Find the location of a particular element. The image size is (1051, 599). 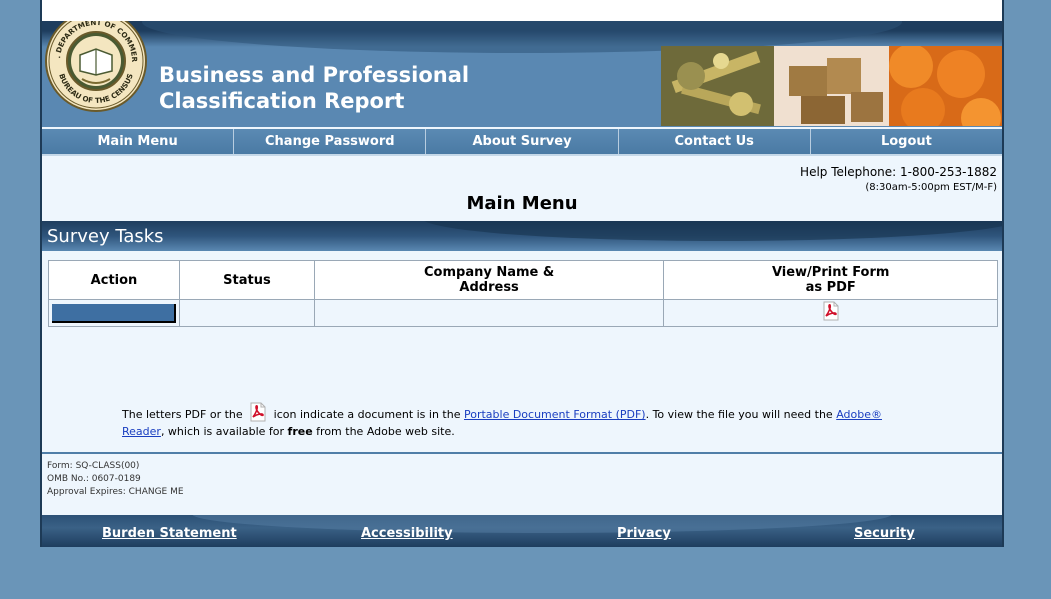

approval-expires: Approval Expires: CHANGE ME is located at coordinates (115, 492).